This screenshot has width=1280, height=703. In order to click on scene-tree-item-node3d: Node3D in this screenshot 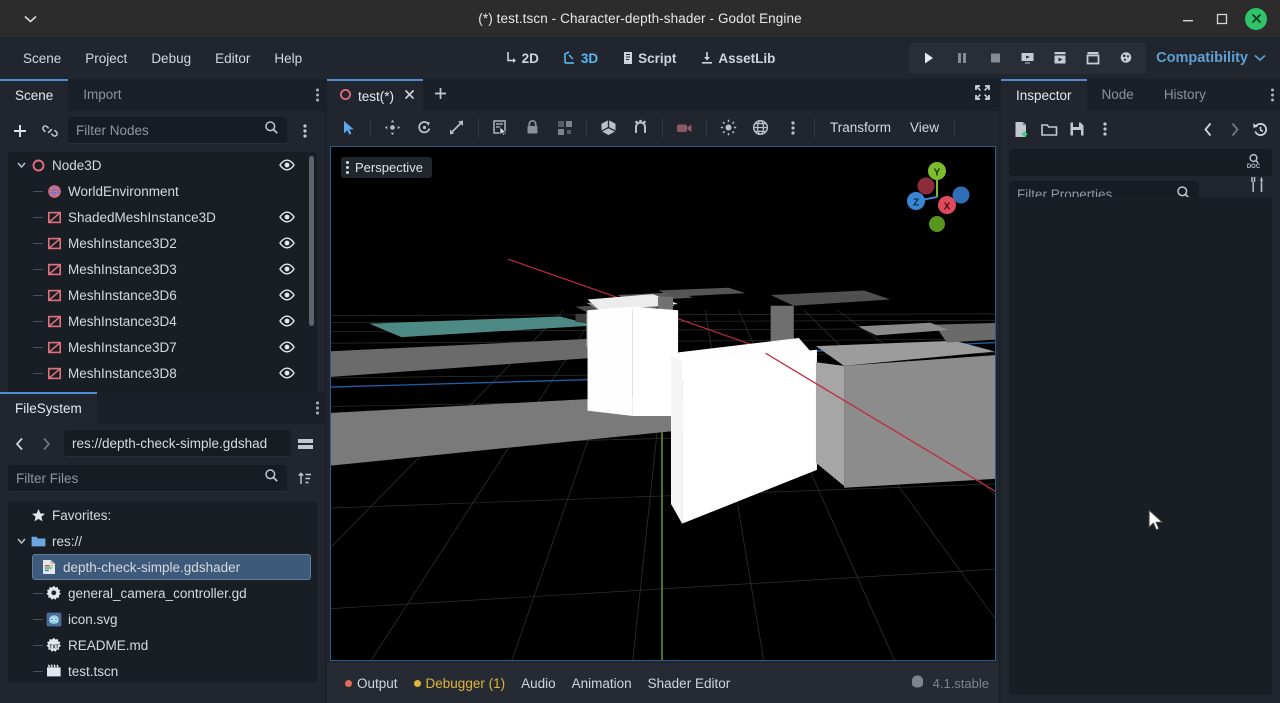, I will do `click(162, 165)`.